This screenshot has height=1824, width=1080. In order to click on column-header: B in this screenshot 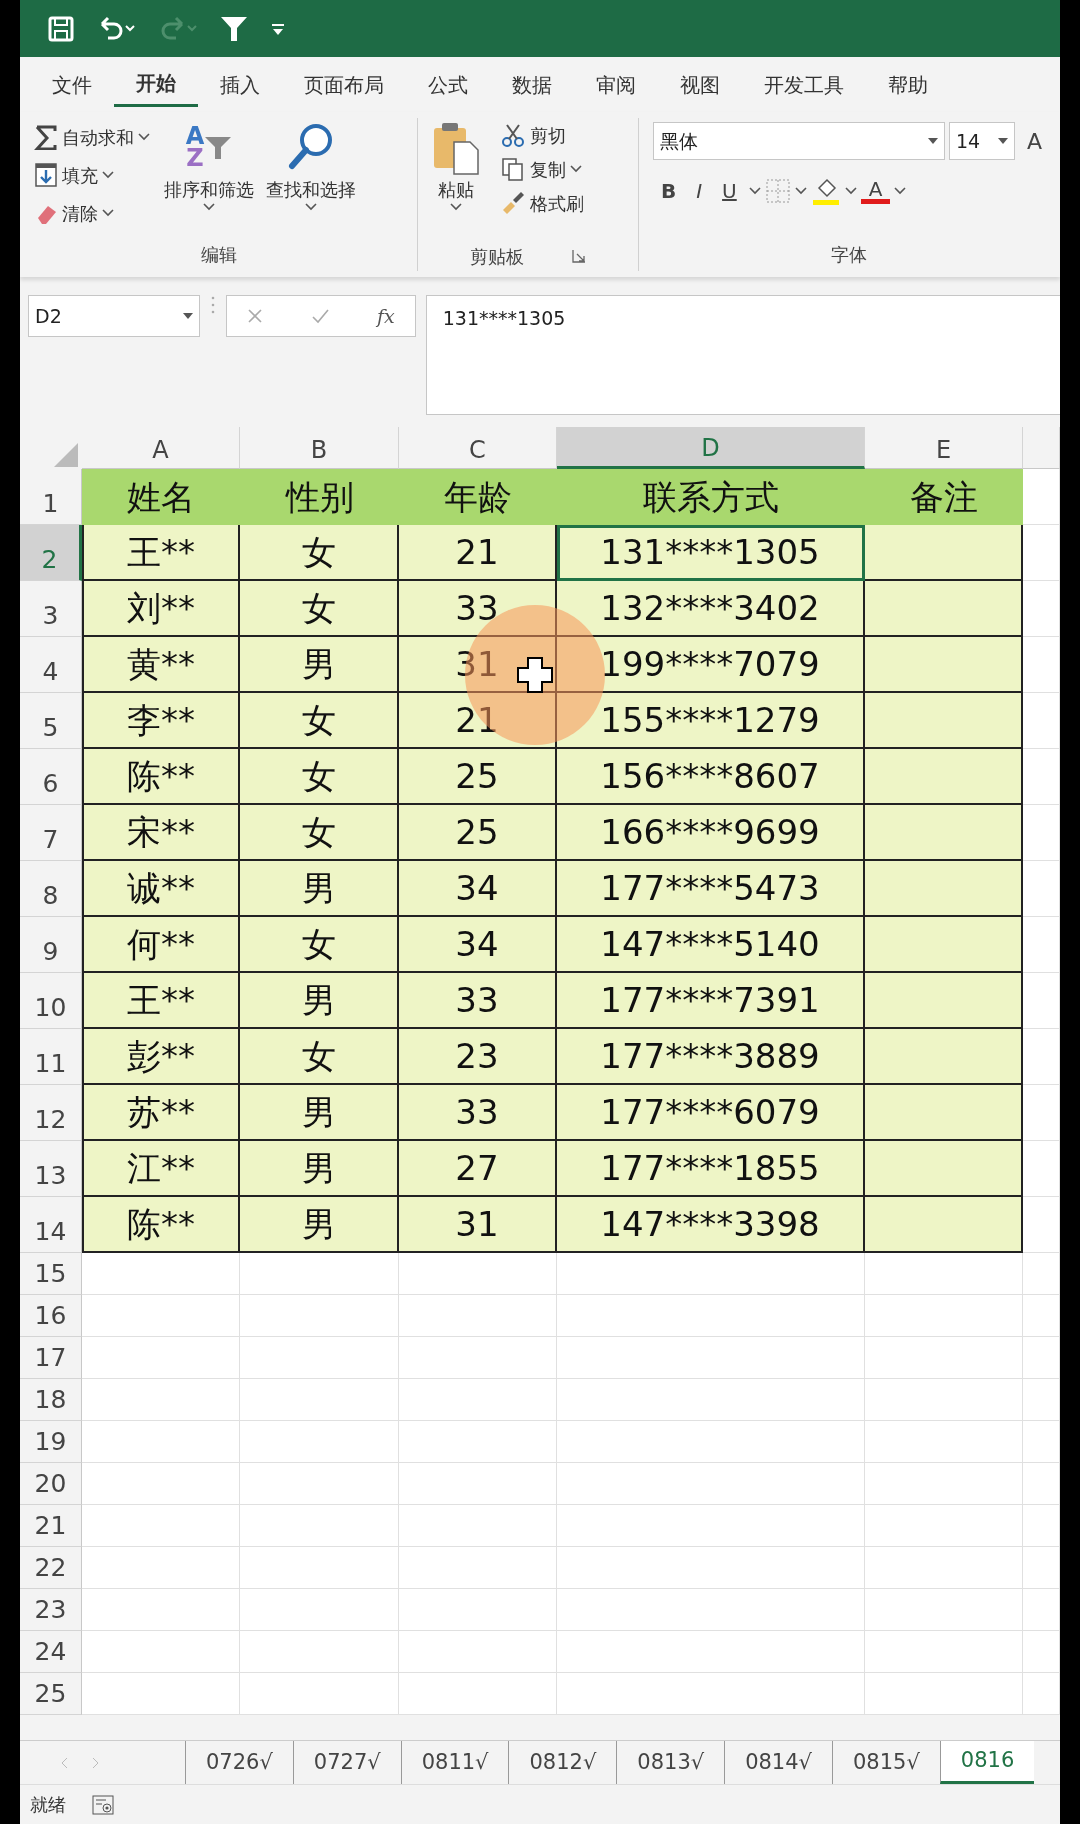, I will do `click(319, 448)`.